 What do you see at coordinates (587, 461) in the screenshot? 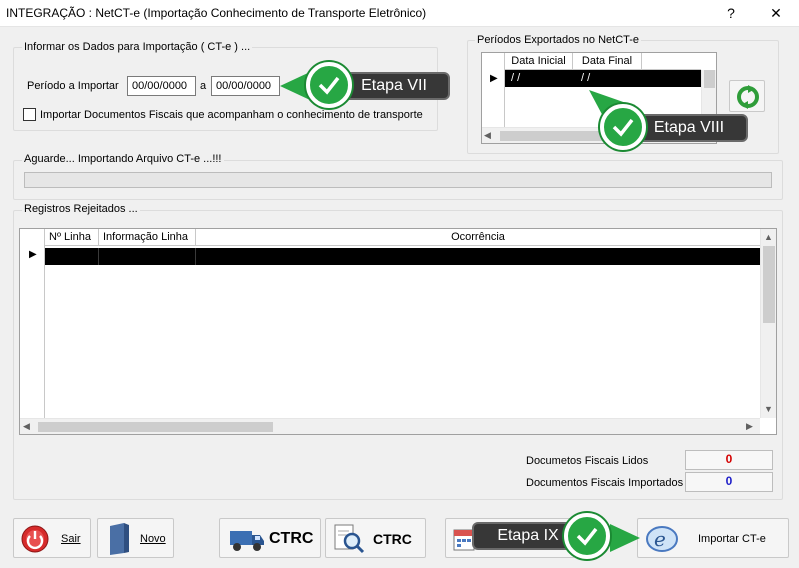
I see `docs-lidos-label: Documetos Fiscais Lidos` at bounding box center [587, 461].